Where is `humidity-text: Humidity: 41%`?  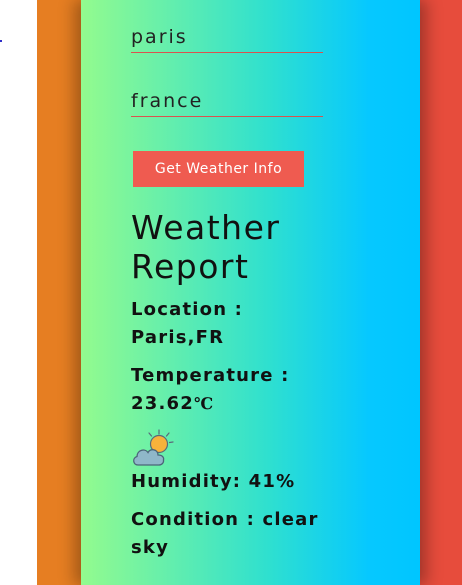 humidity-text: Humidity: 41% is located at coordinates (213, 481).